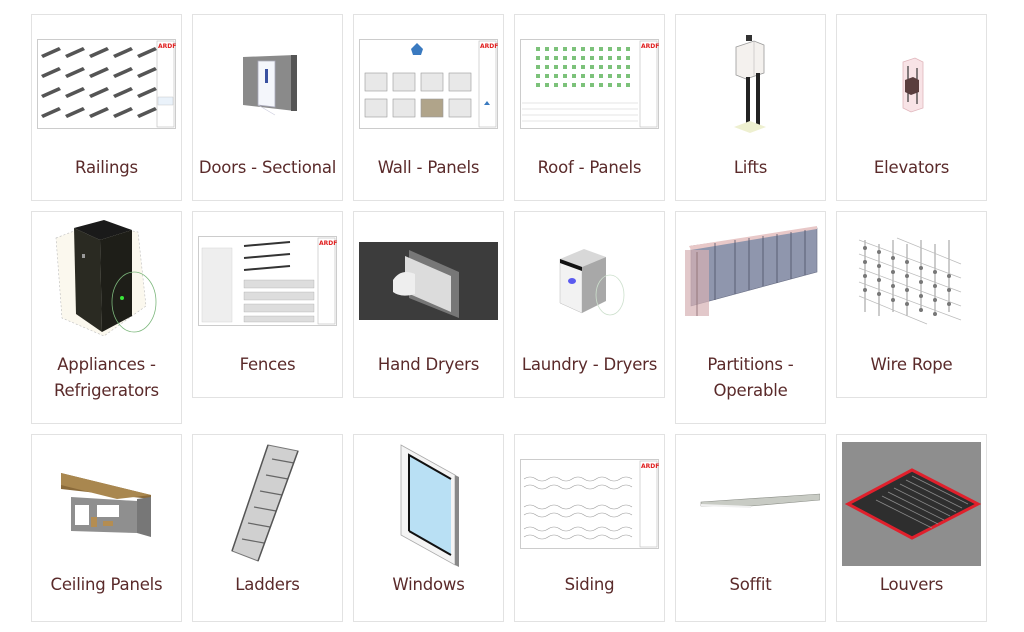 This screenshot has width=1024, height=632. Describe the element at coordinates (428, 584) in the screenshot. I see `category-label: Windows` at that location.